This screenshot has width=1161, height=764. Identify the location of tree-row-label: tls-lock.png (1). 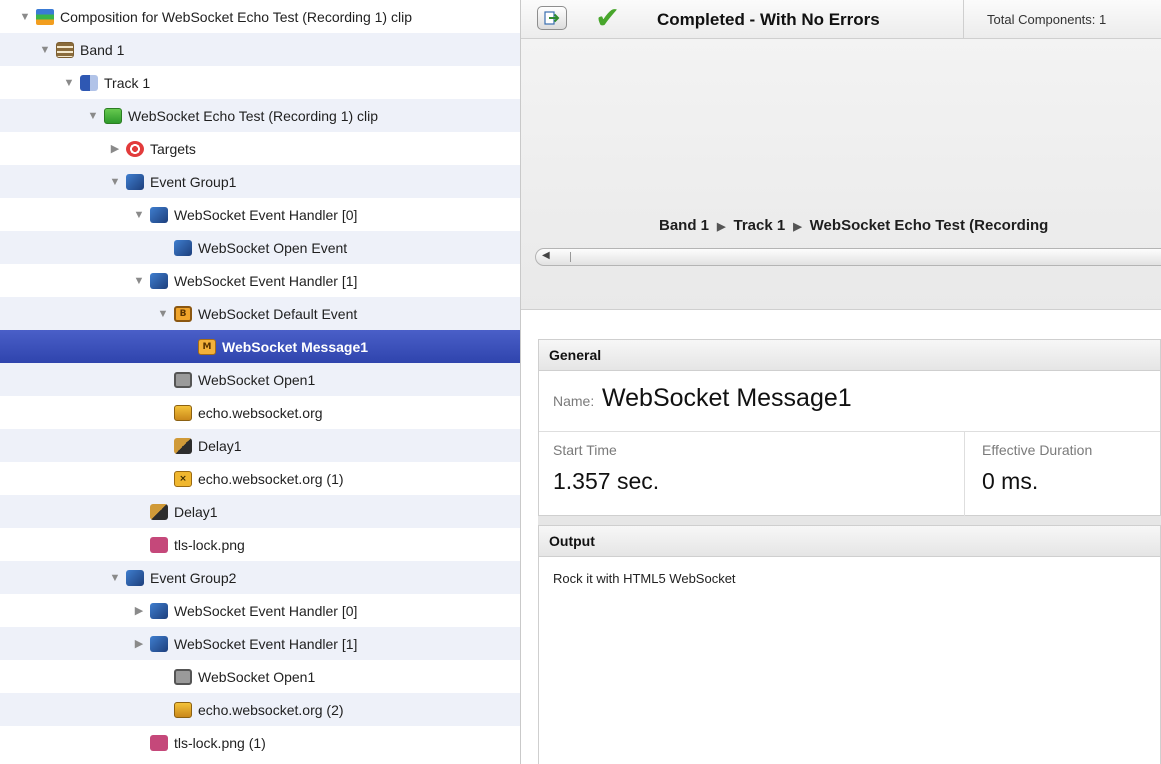
(220, 742).